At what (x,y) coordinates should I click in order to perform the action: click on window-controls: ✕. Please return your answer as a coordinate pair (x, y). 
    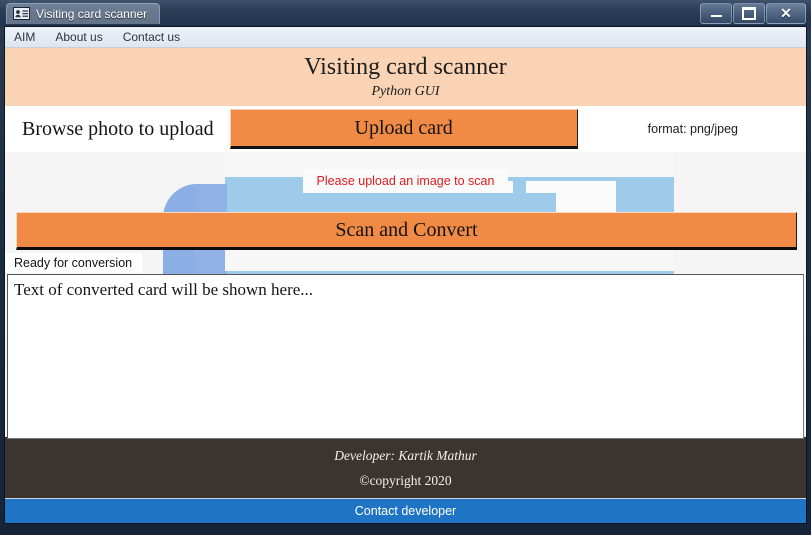
    Looking at the image, I should click on (752, 13).